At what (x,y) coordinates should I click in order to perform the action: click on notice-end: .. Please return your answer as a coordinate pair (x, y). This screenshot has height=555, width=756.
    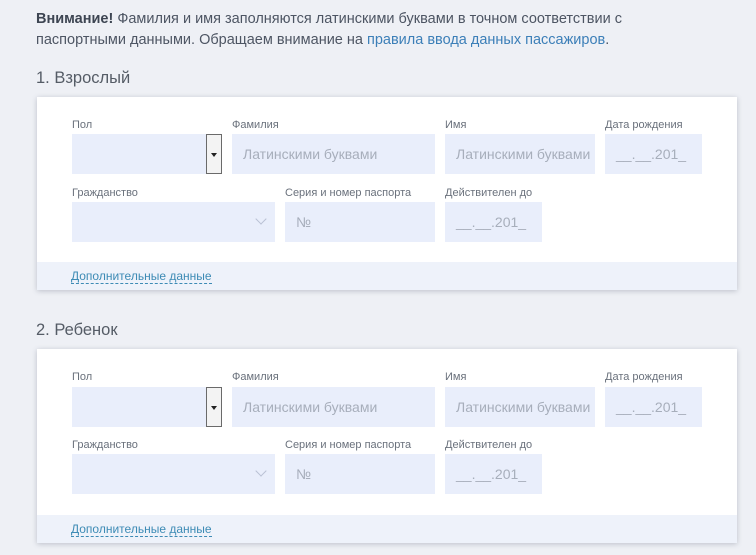
    Looking at the image, I should click on (607, 40).